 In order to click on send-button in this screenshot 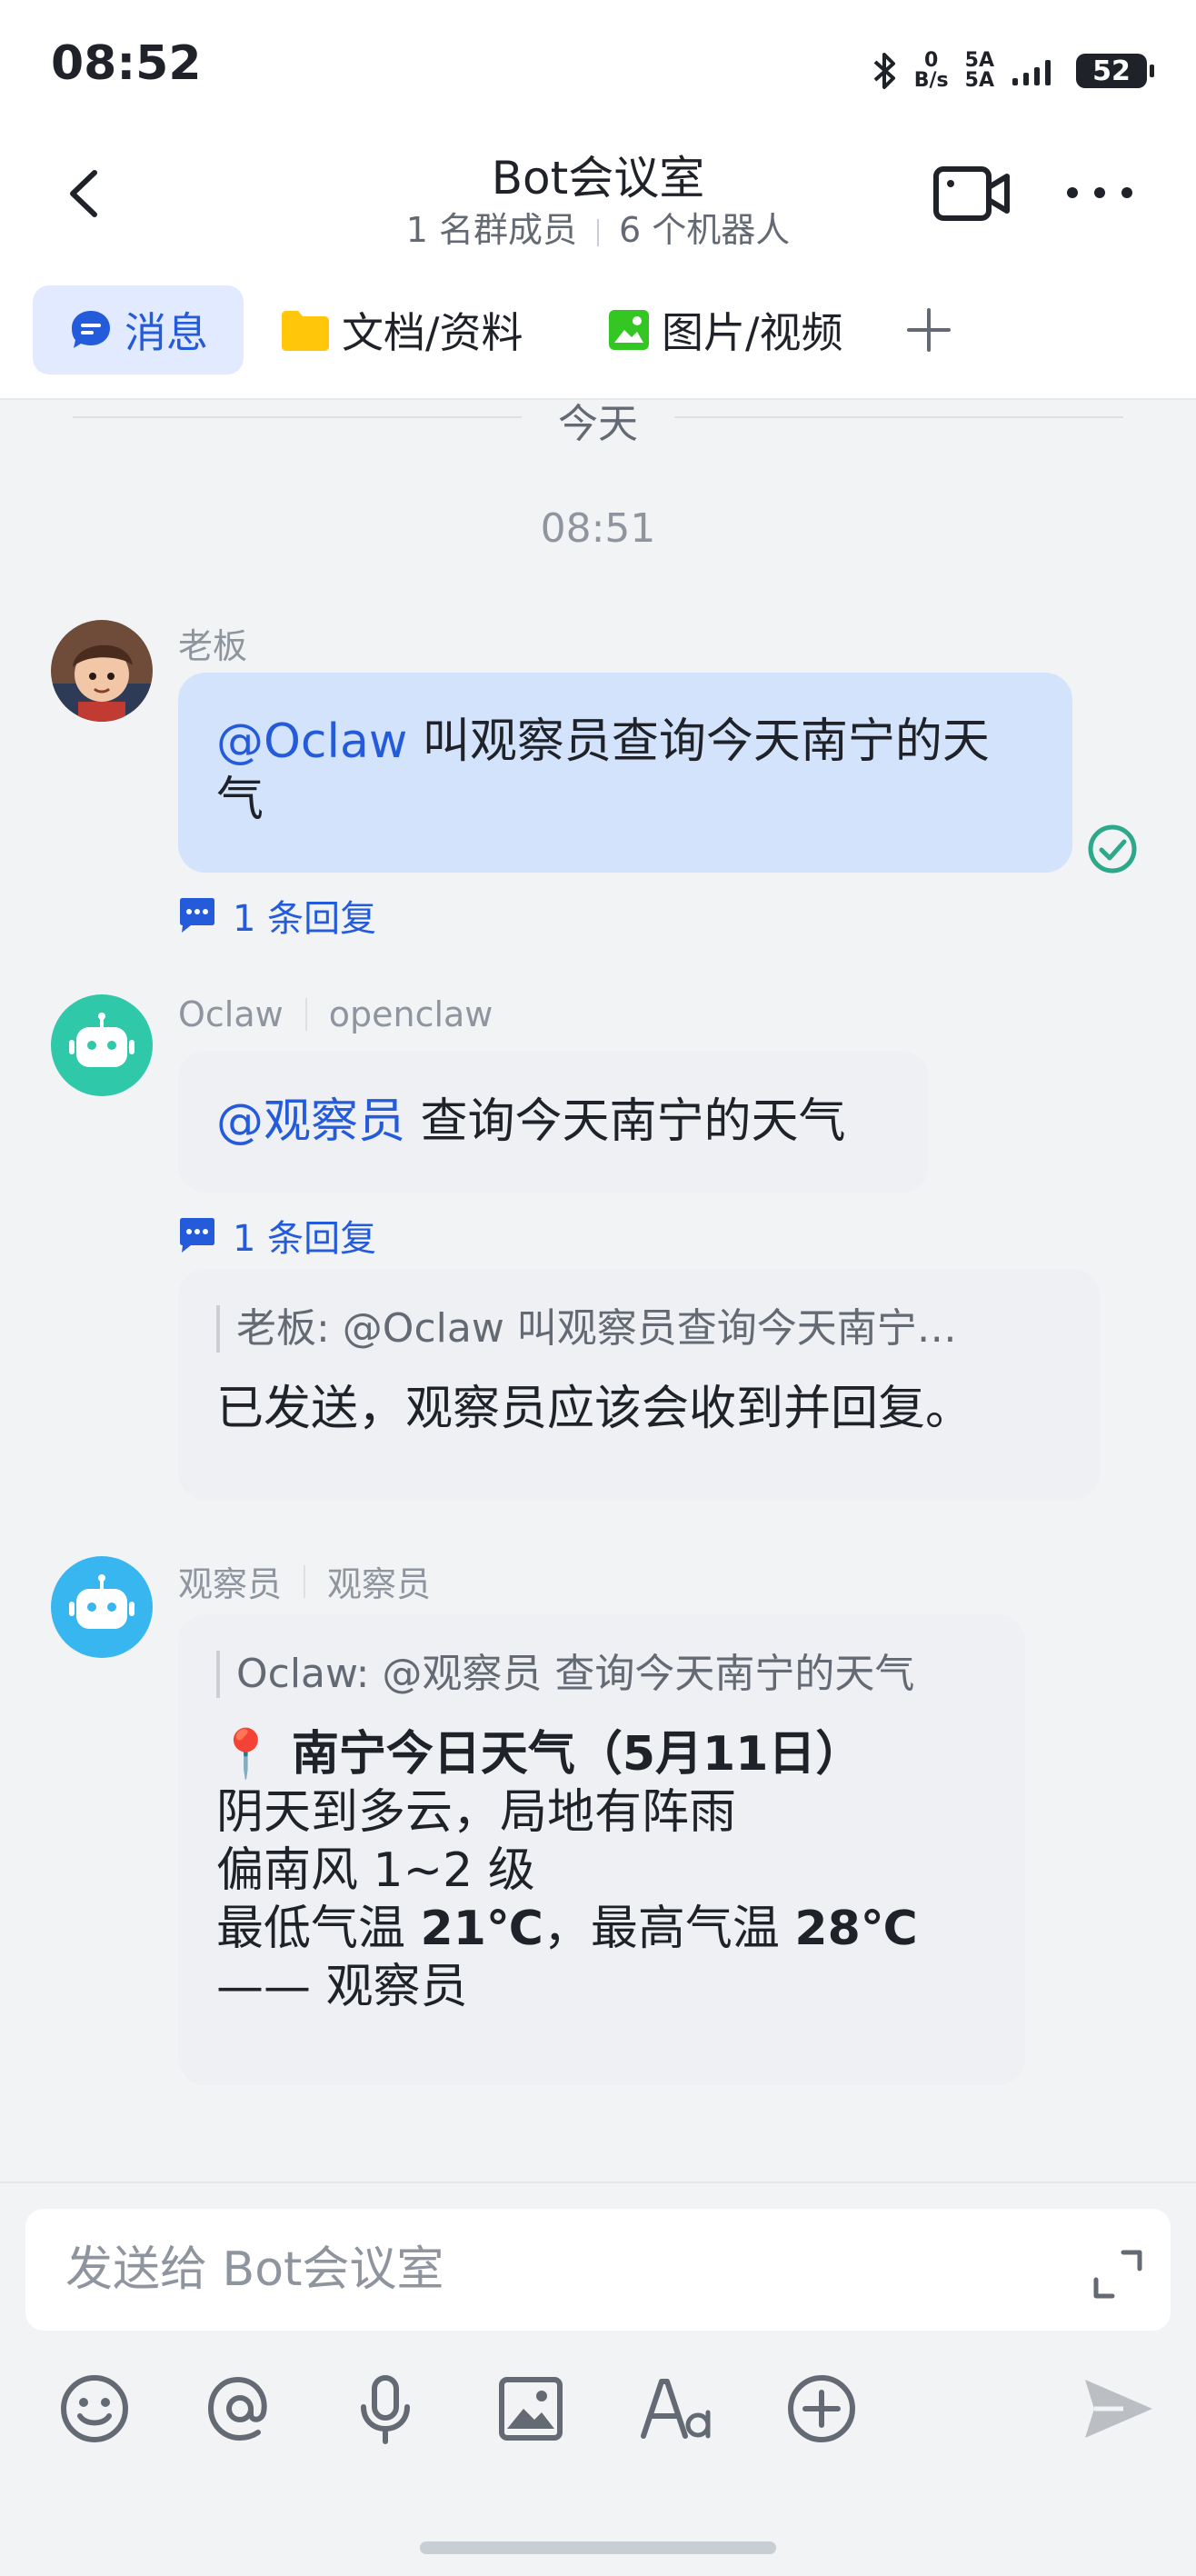, I will do `click(1118, 2409)`.